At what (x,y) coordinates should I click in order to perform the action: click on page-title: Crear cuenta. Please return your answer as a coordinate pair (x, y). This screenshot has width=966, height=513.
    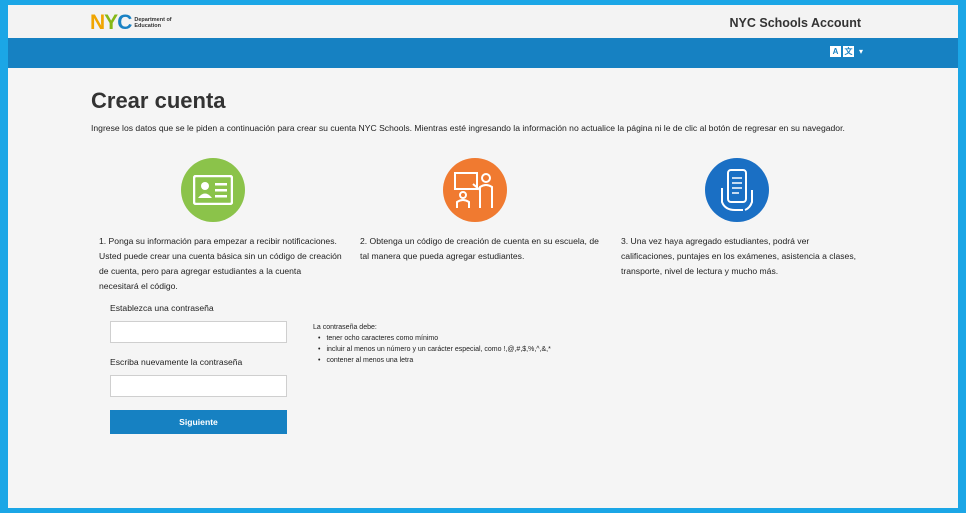
    Looking at the image, I should click on (158, 100).